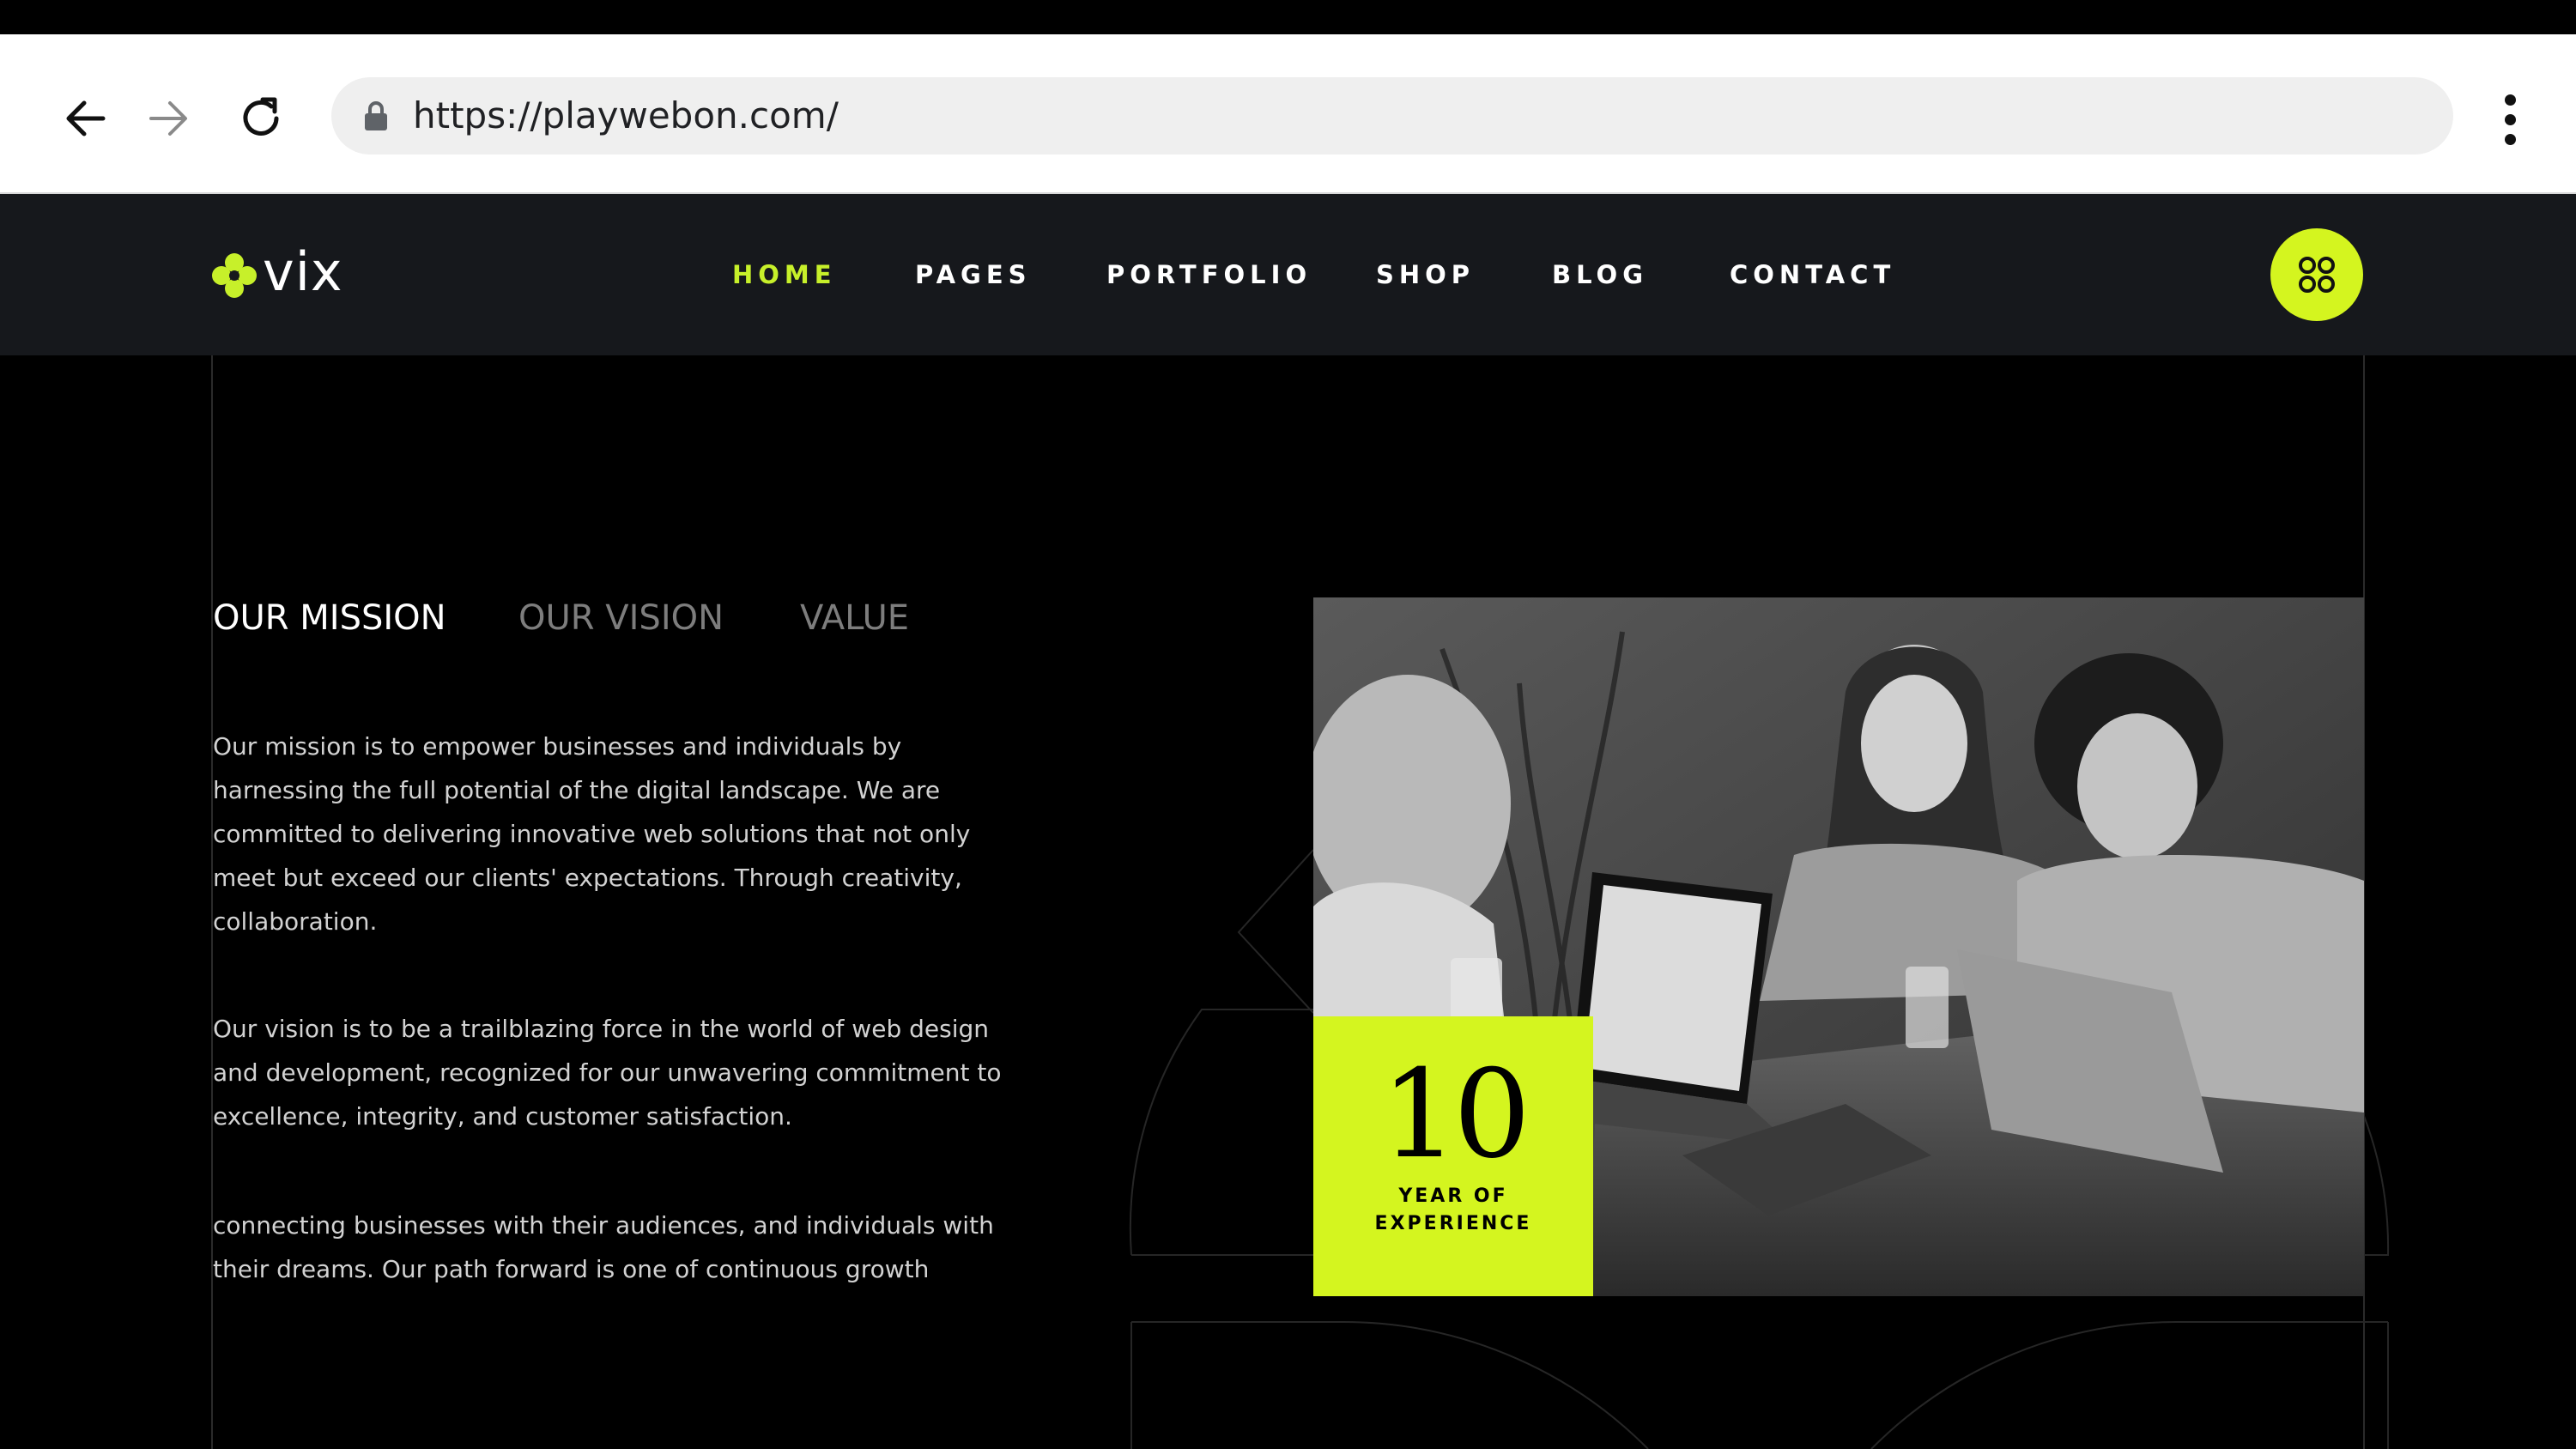  Describe the element at coordinates (1209, 274) in the screenshot. I see `nav-portfolio: PORTFOLIO` at that location.